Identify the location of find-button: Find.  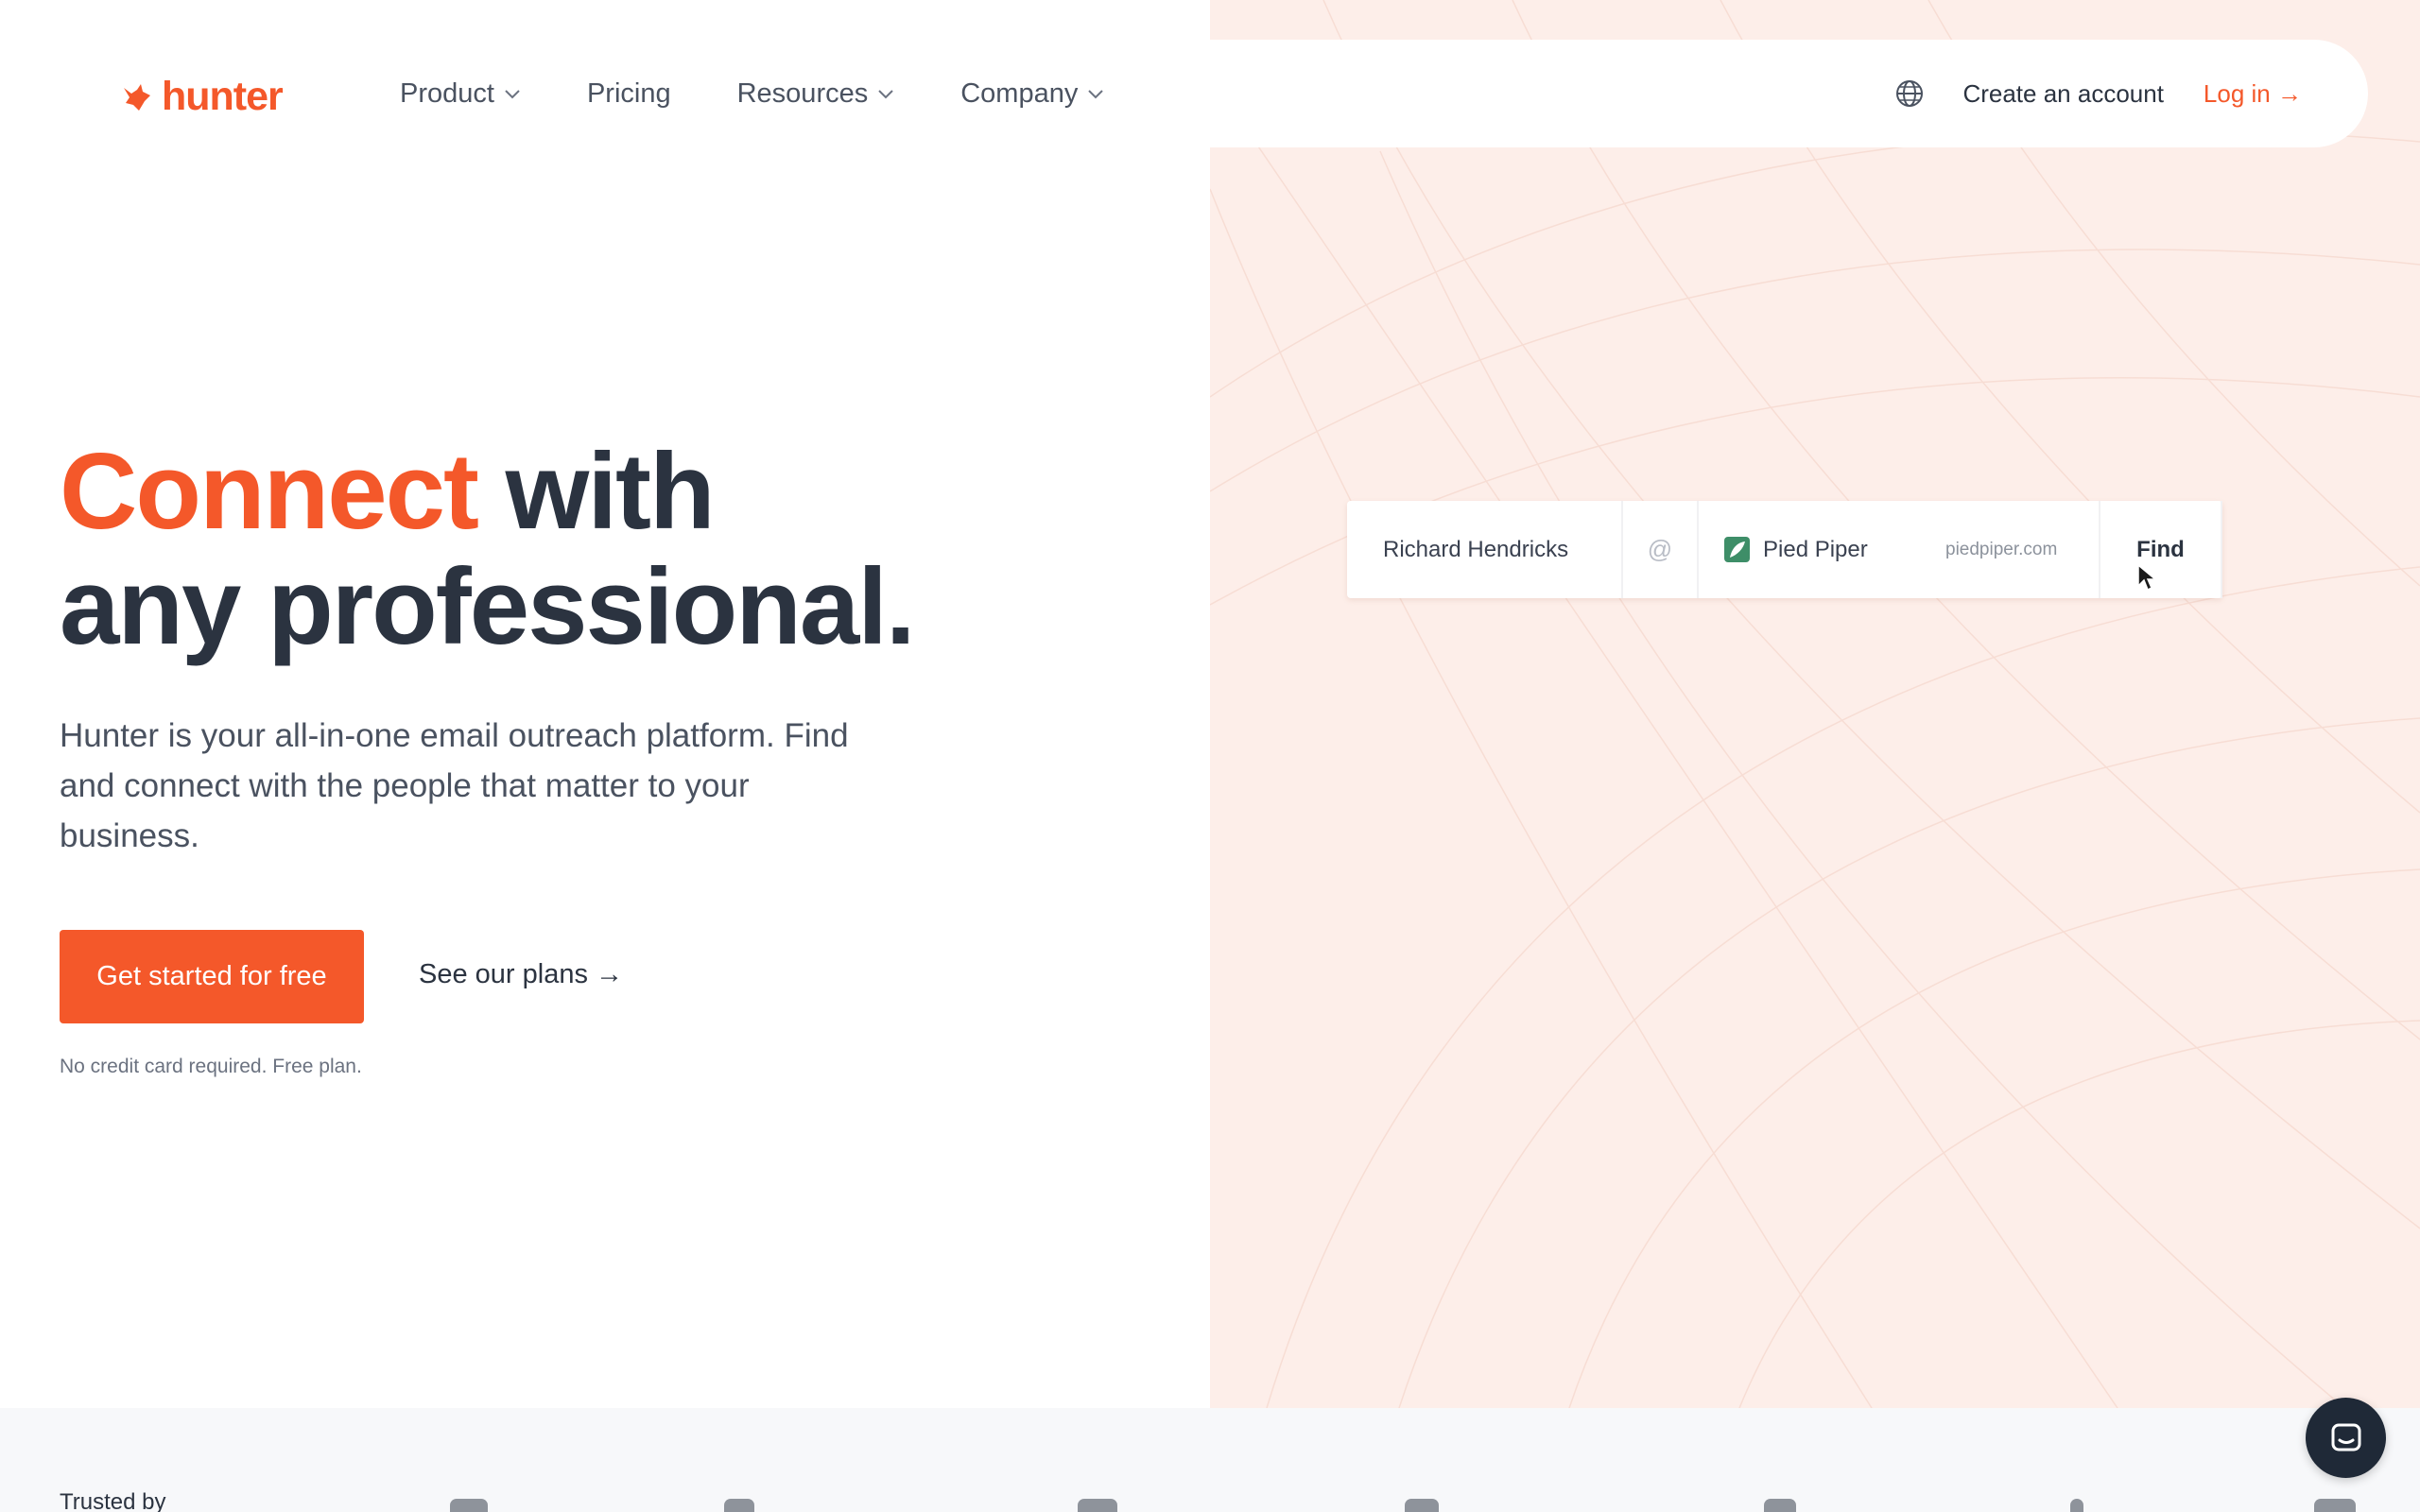
(2161, 549).